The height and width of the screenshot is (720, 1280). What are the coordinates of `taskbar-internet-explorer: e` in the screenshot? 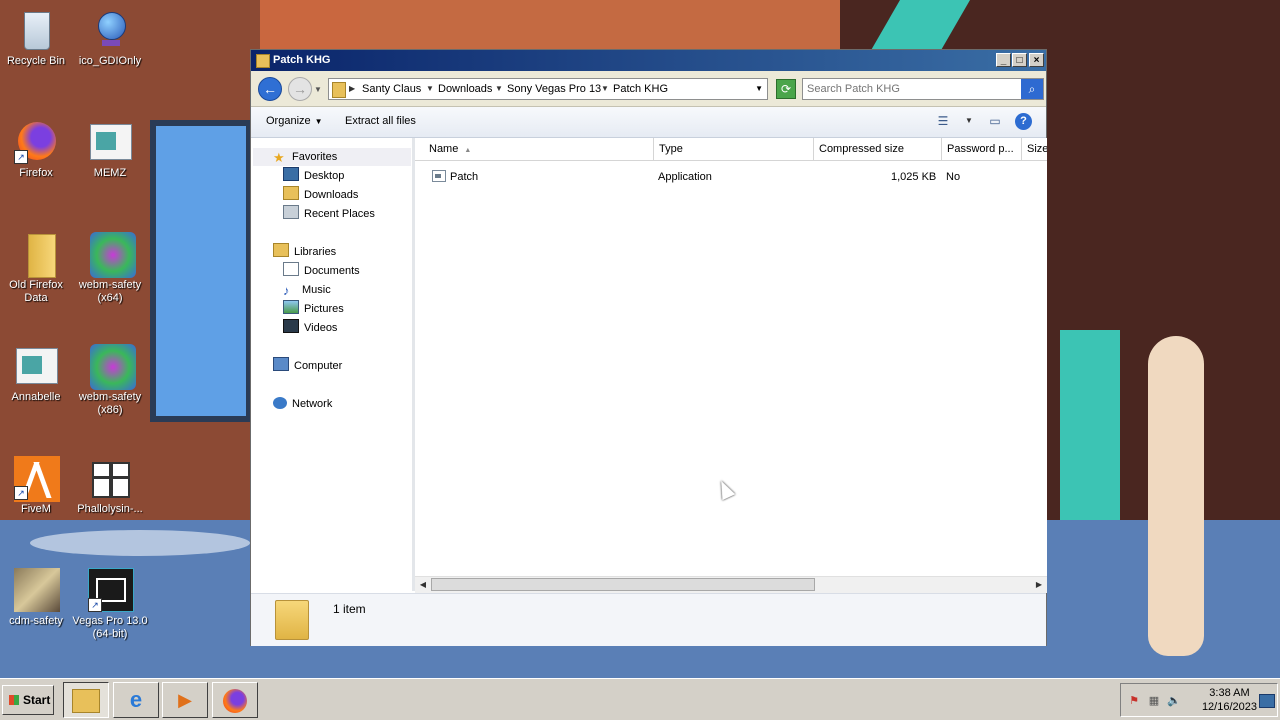 It's located at (136, 700).